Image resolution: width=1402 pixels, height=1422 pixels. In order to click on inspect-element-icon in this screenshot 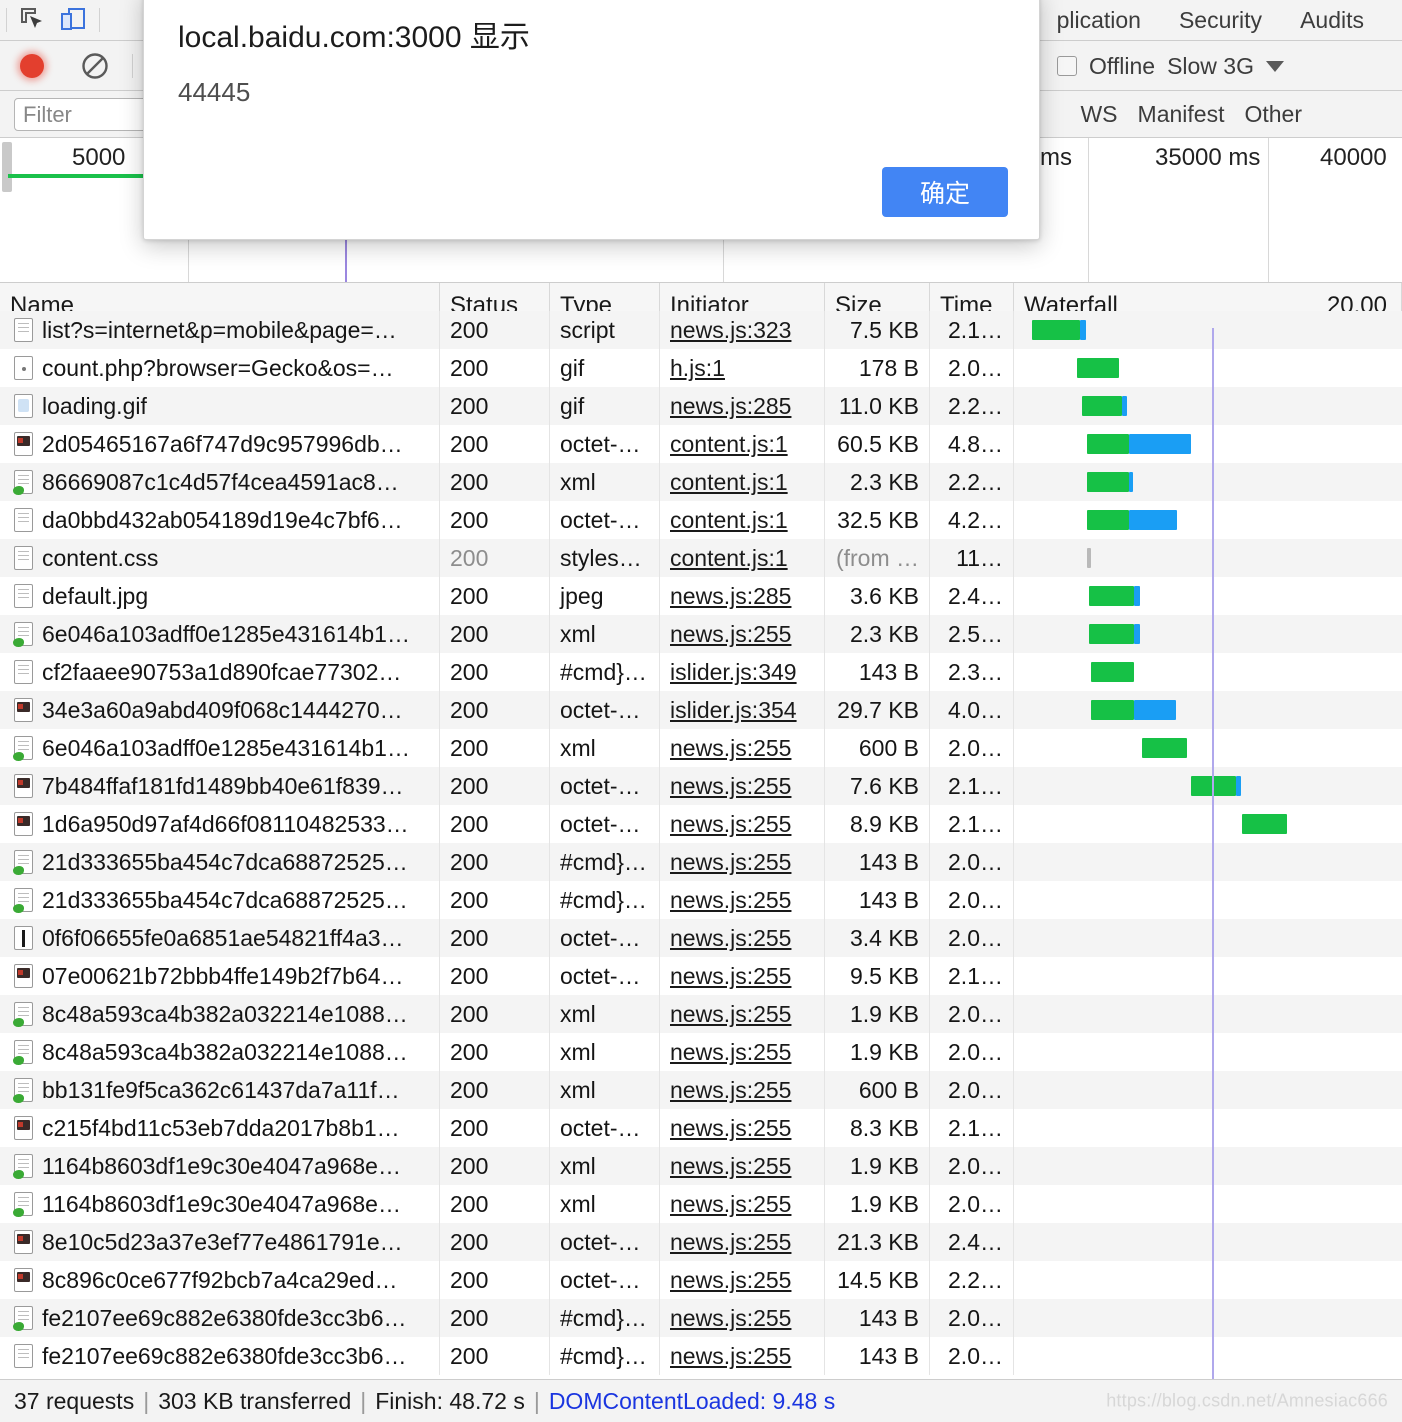, I will do `click(33, 20)`.